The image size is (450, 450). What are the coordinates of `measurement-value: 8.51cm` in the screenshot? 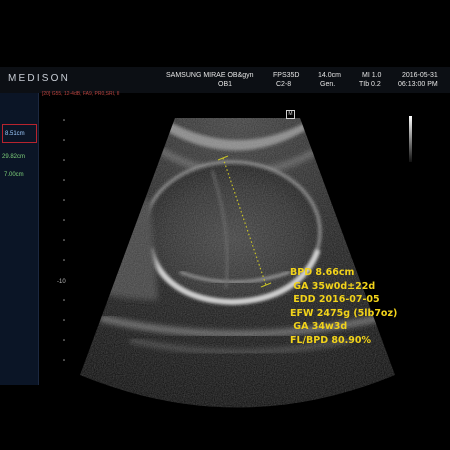 It's located at (15, 134).